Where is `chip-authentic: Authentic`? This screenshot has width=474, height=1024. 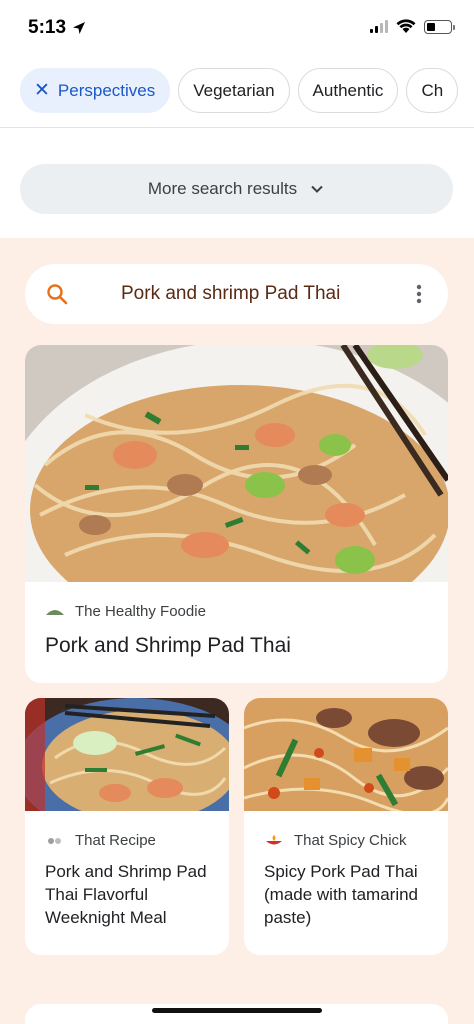 chip-authentic: Authentic is located at coordinates (348, 90).